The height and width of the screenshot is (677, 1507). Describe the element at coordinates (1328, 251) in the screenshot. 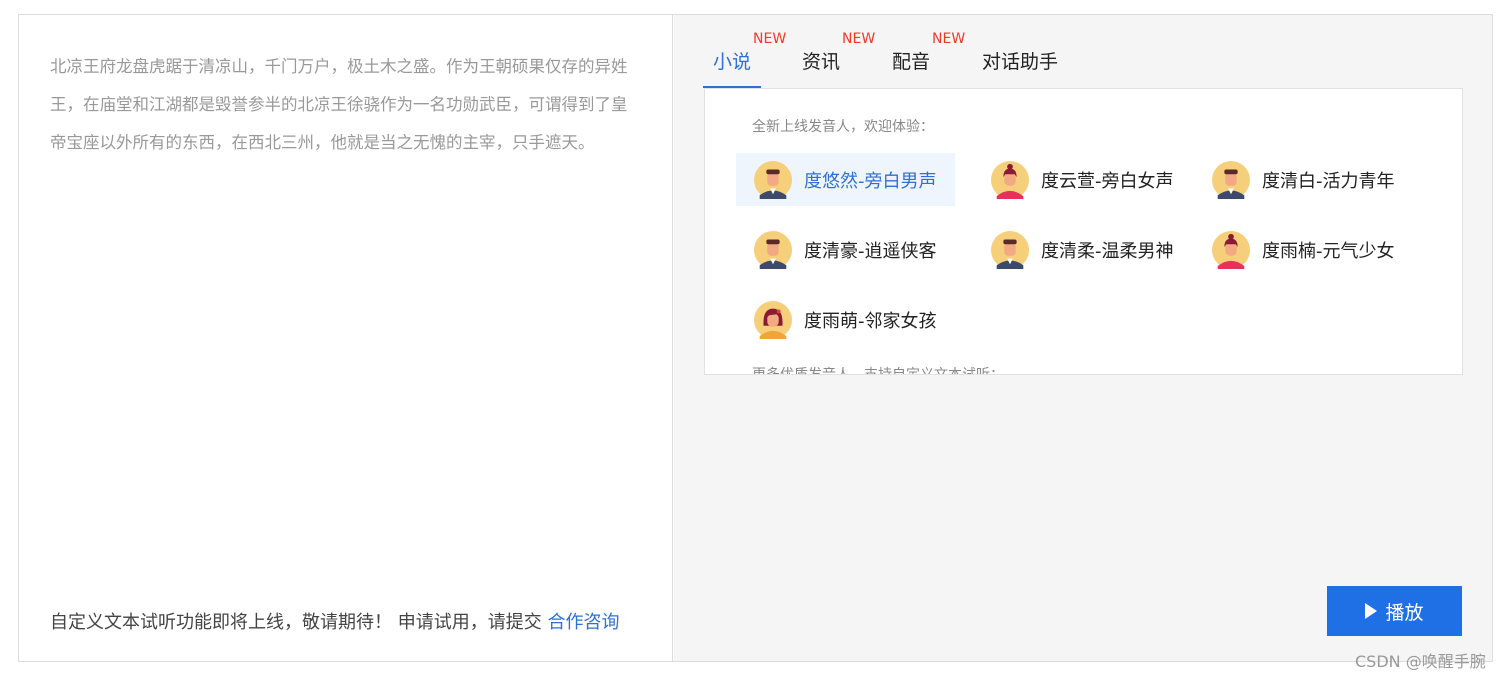

I see `voice-name: 度雨楠-元气少女` at that location.